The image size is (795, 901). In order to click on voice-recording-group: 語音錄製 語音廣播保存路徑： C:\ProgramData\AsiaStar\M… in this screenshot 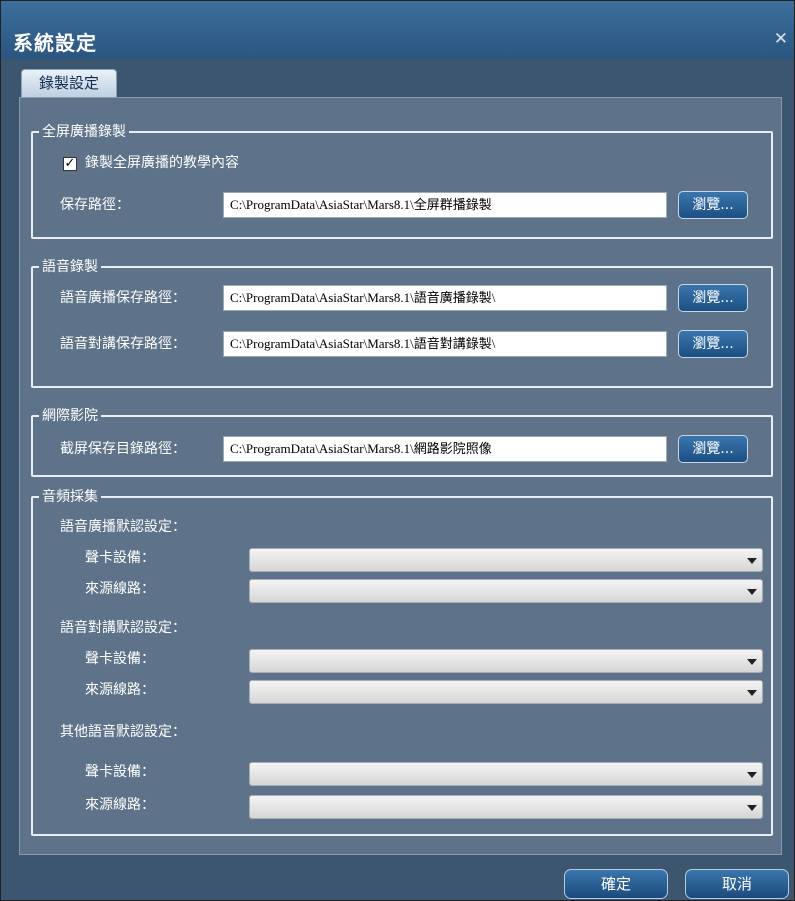, I will do `click(402, 322)`.